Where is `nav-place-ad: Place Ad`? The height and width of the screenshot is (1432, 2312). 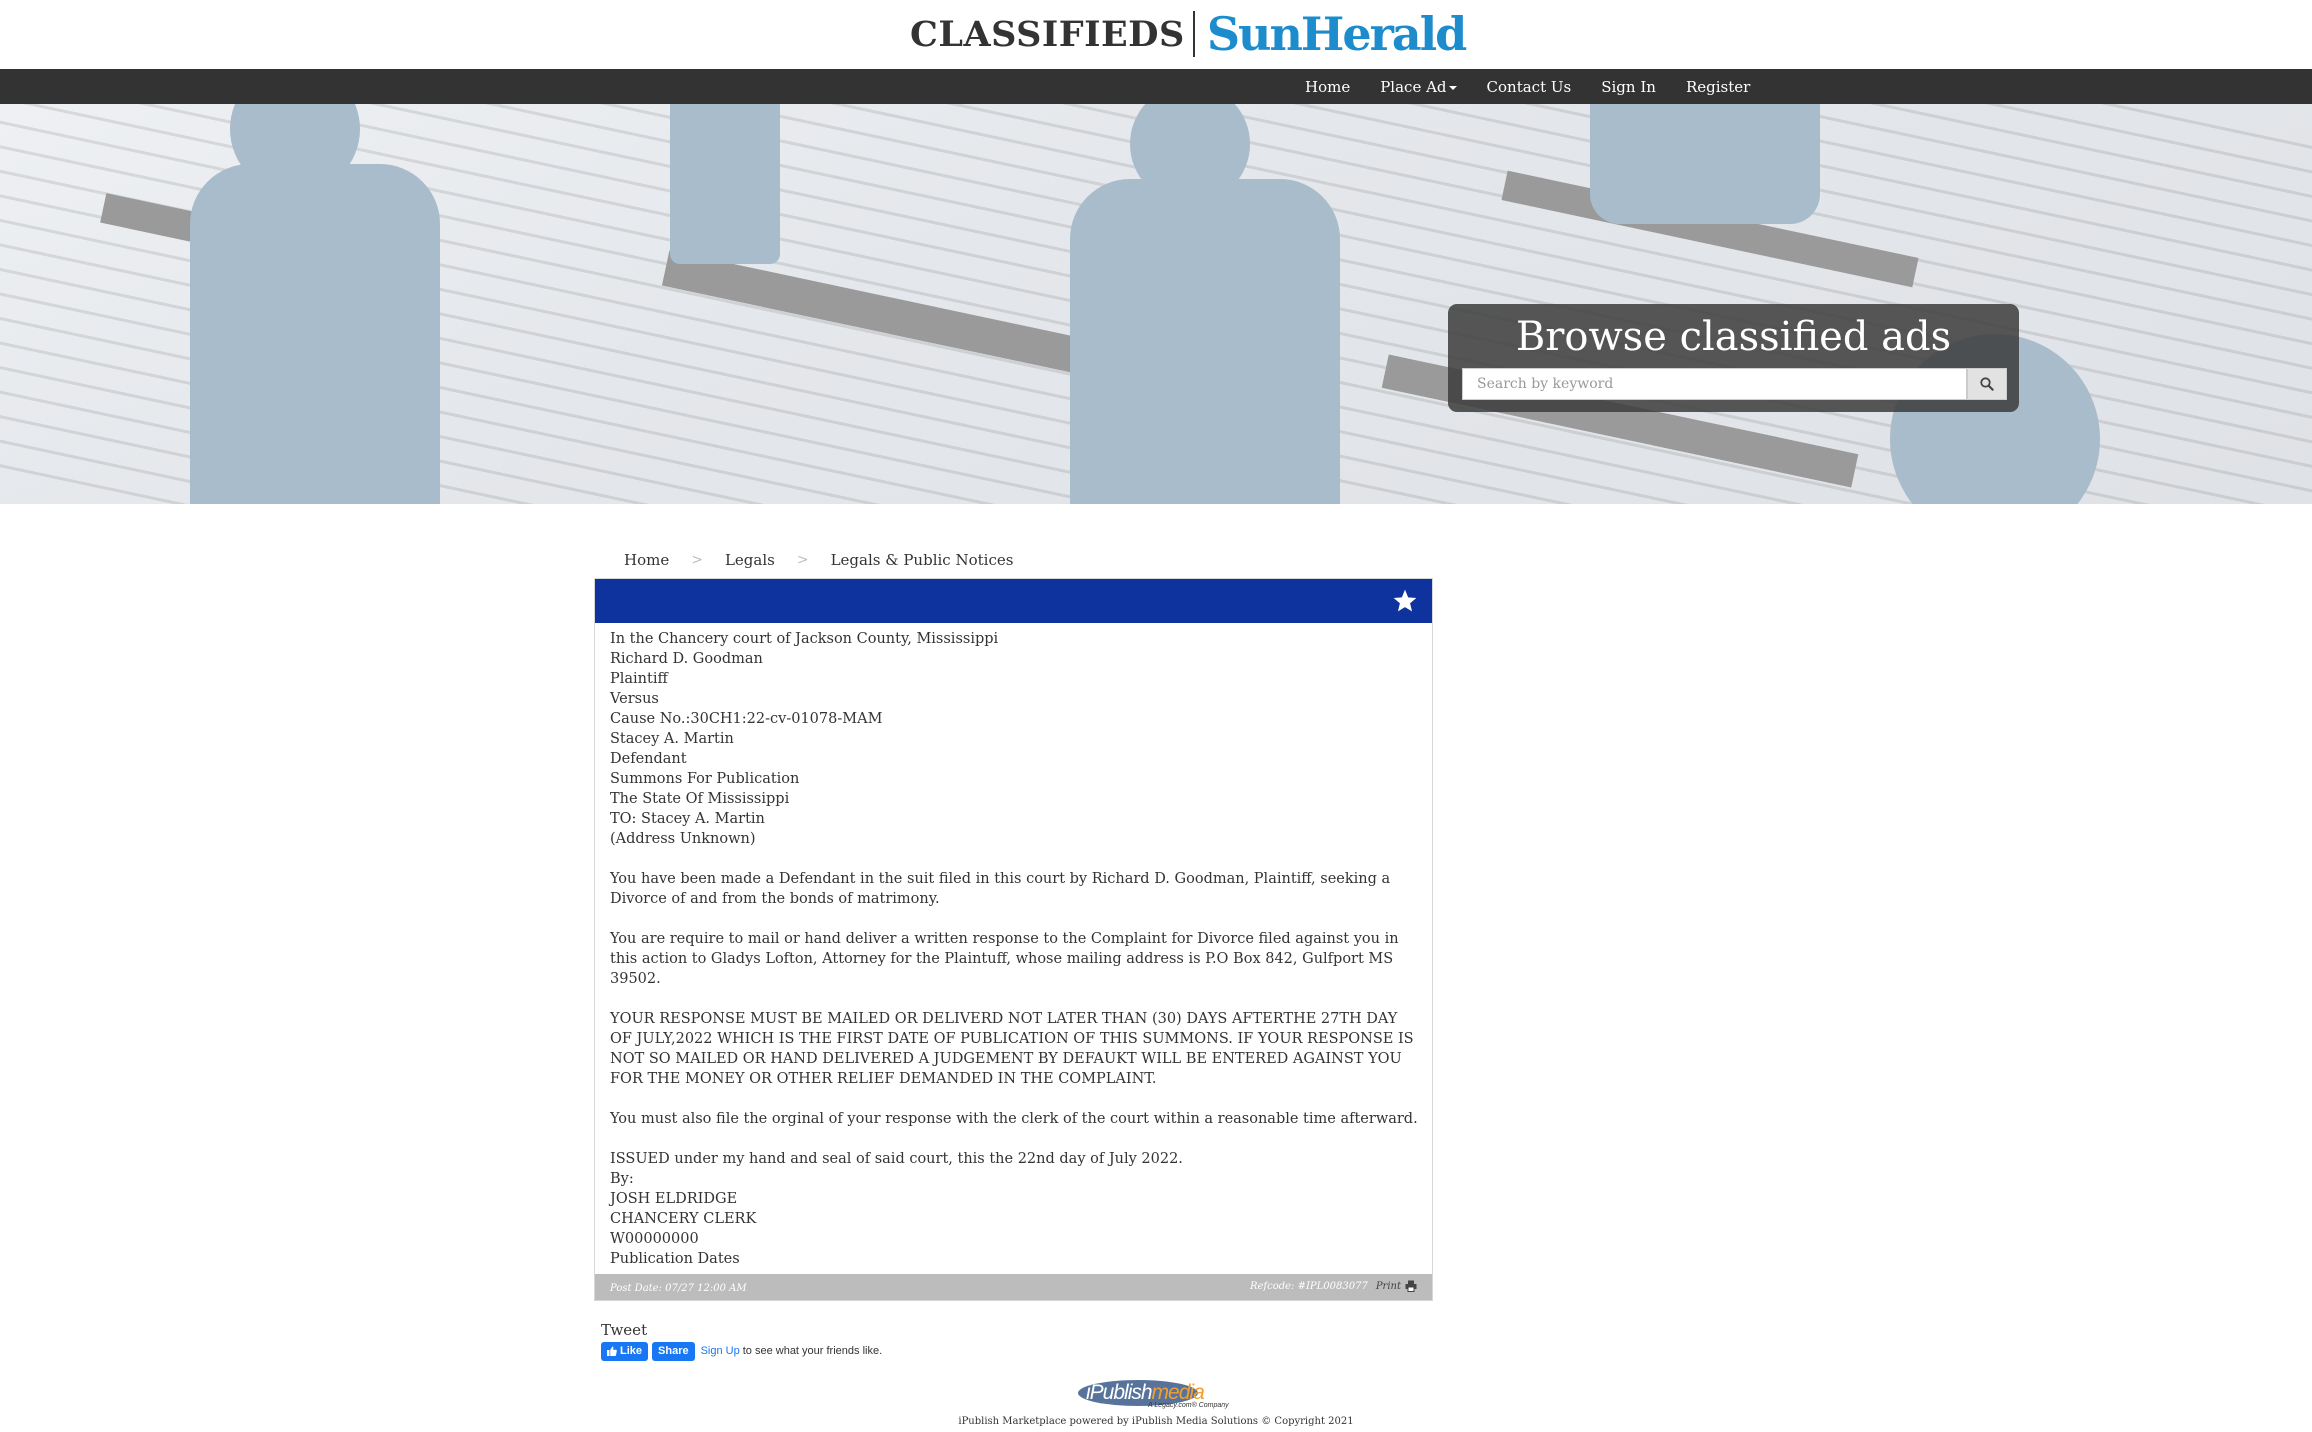
nav-place-ad: Place Ad is located at coordinates (1418, 86).